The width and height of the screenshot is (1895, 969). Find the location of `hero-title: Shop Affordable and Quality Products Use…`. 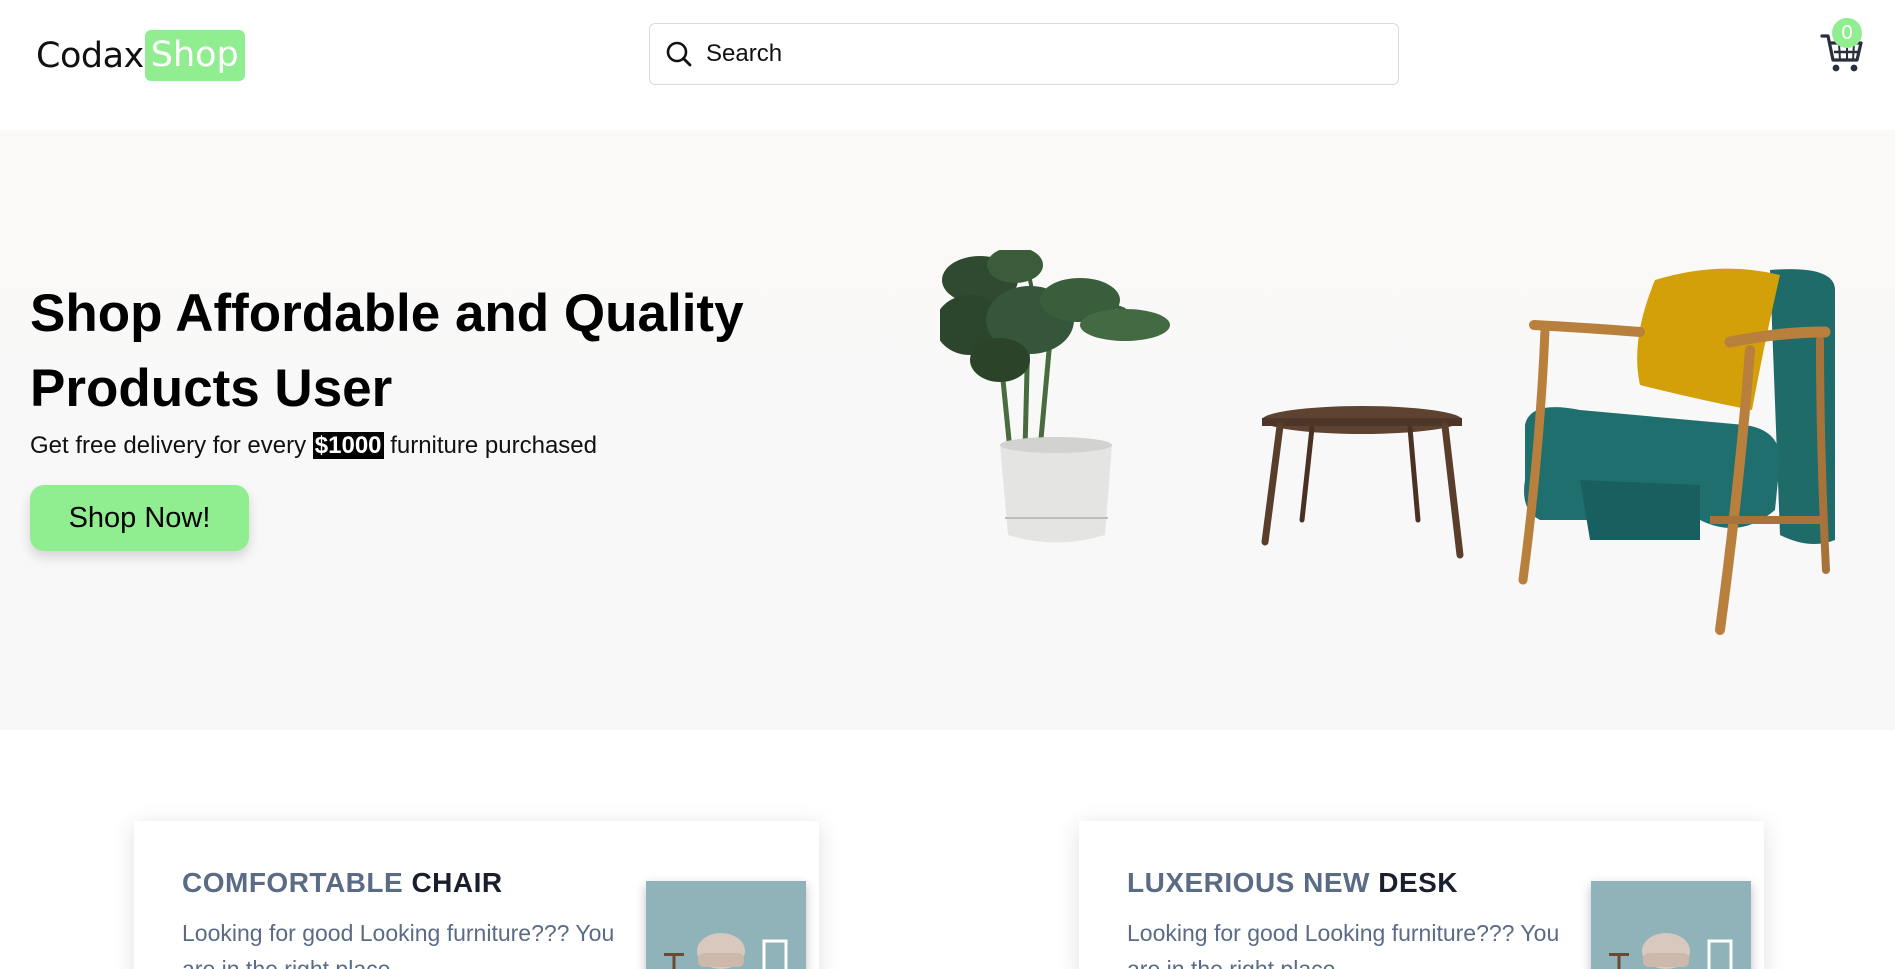

hero-title: Shop Affordable and Quality Products Use… is located at coordinates (387, 351).